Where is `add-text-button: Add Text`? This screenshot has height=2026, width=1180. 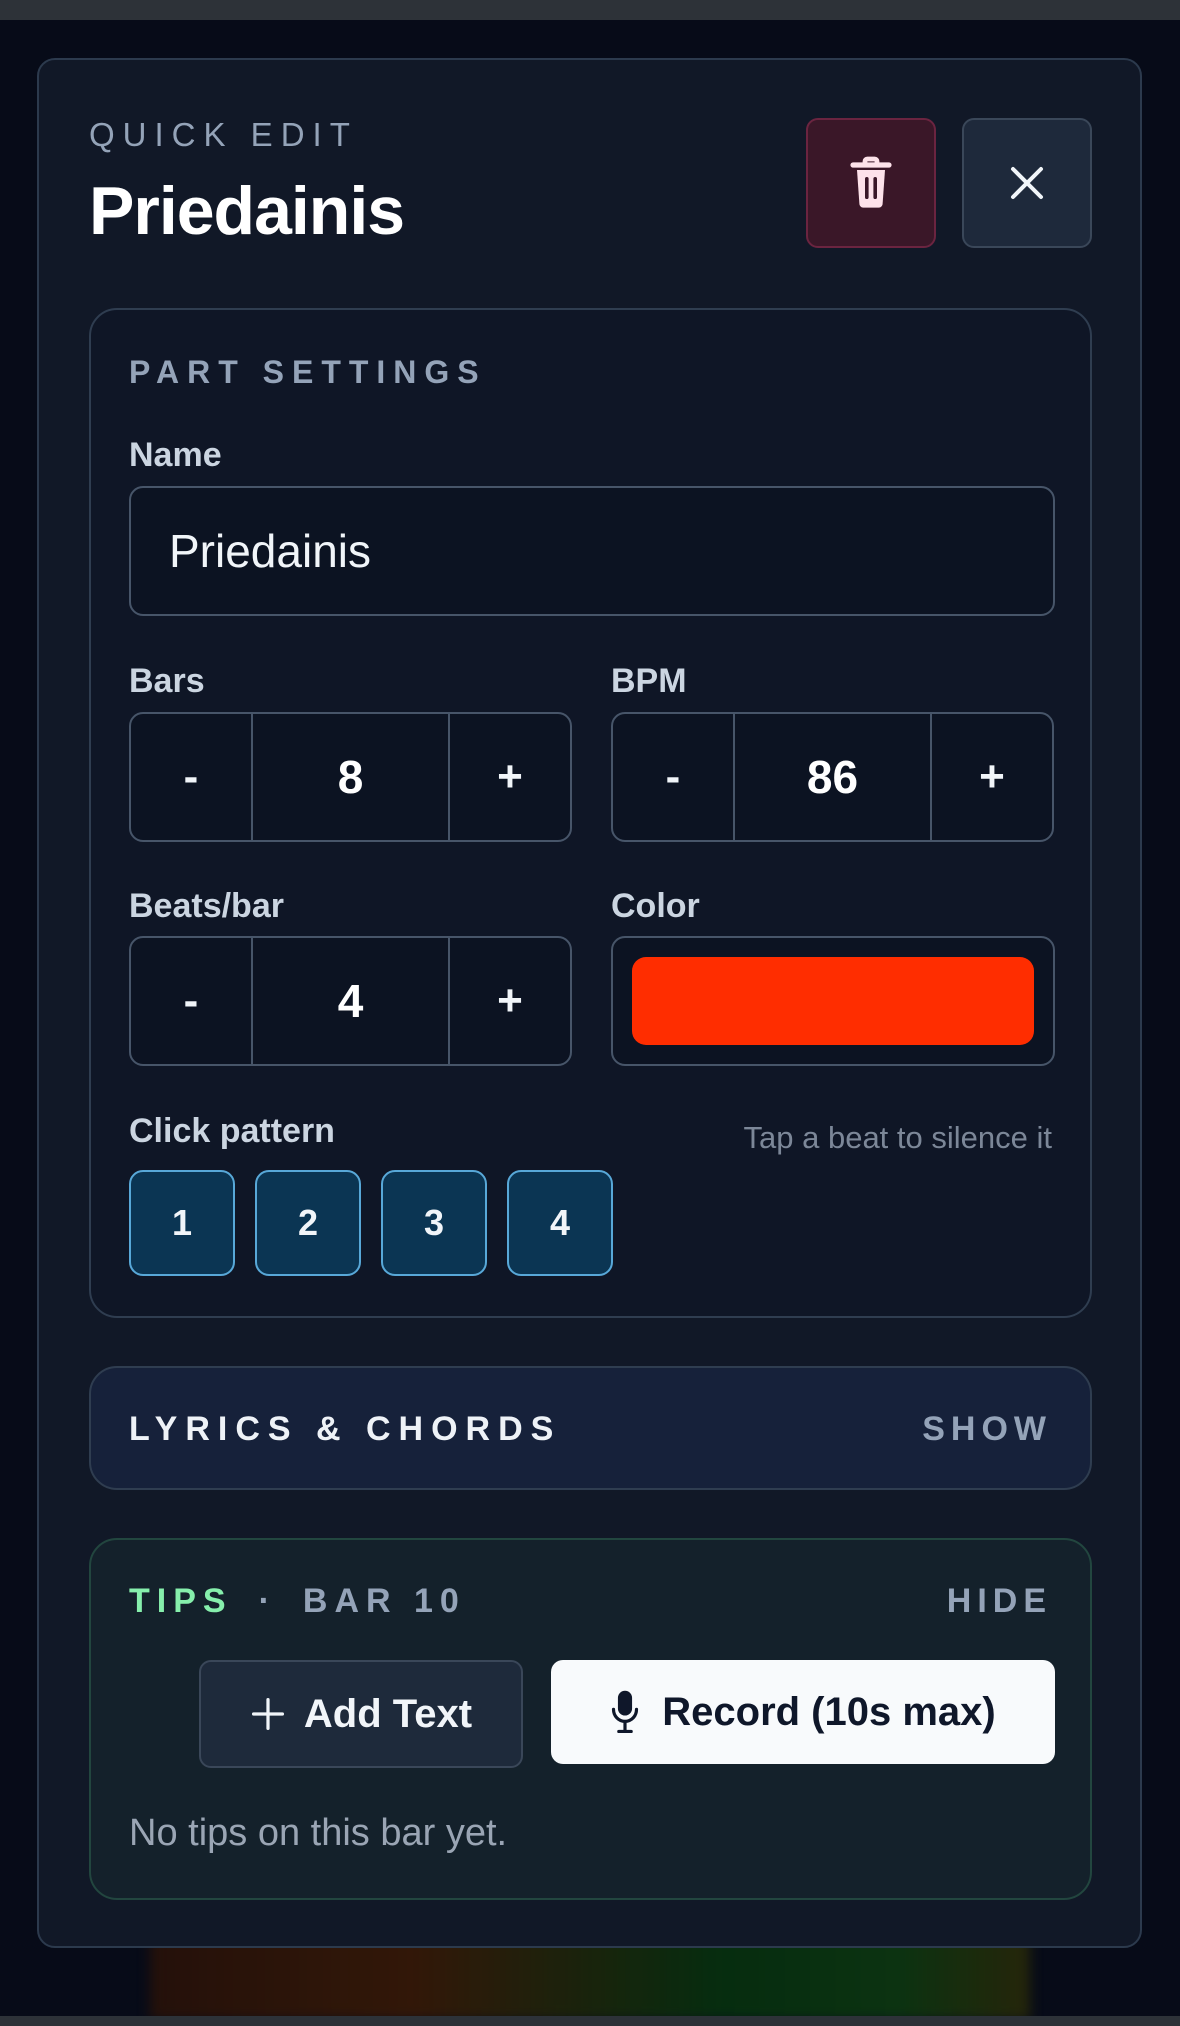
add-text-button: Add Text is located at coordinates (361, 1714).